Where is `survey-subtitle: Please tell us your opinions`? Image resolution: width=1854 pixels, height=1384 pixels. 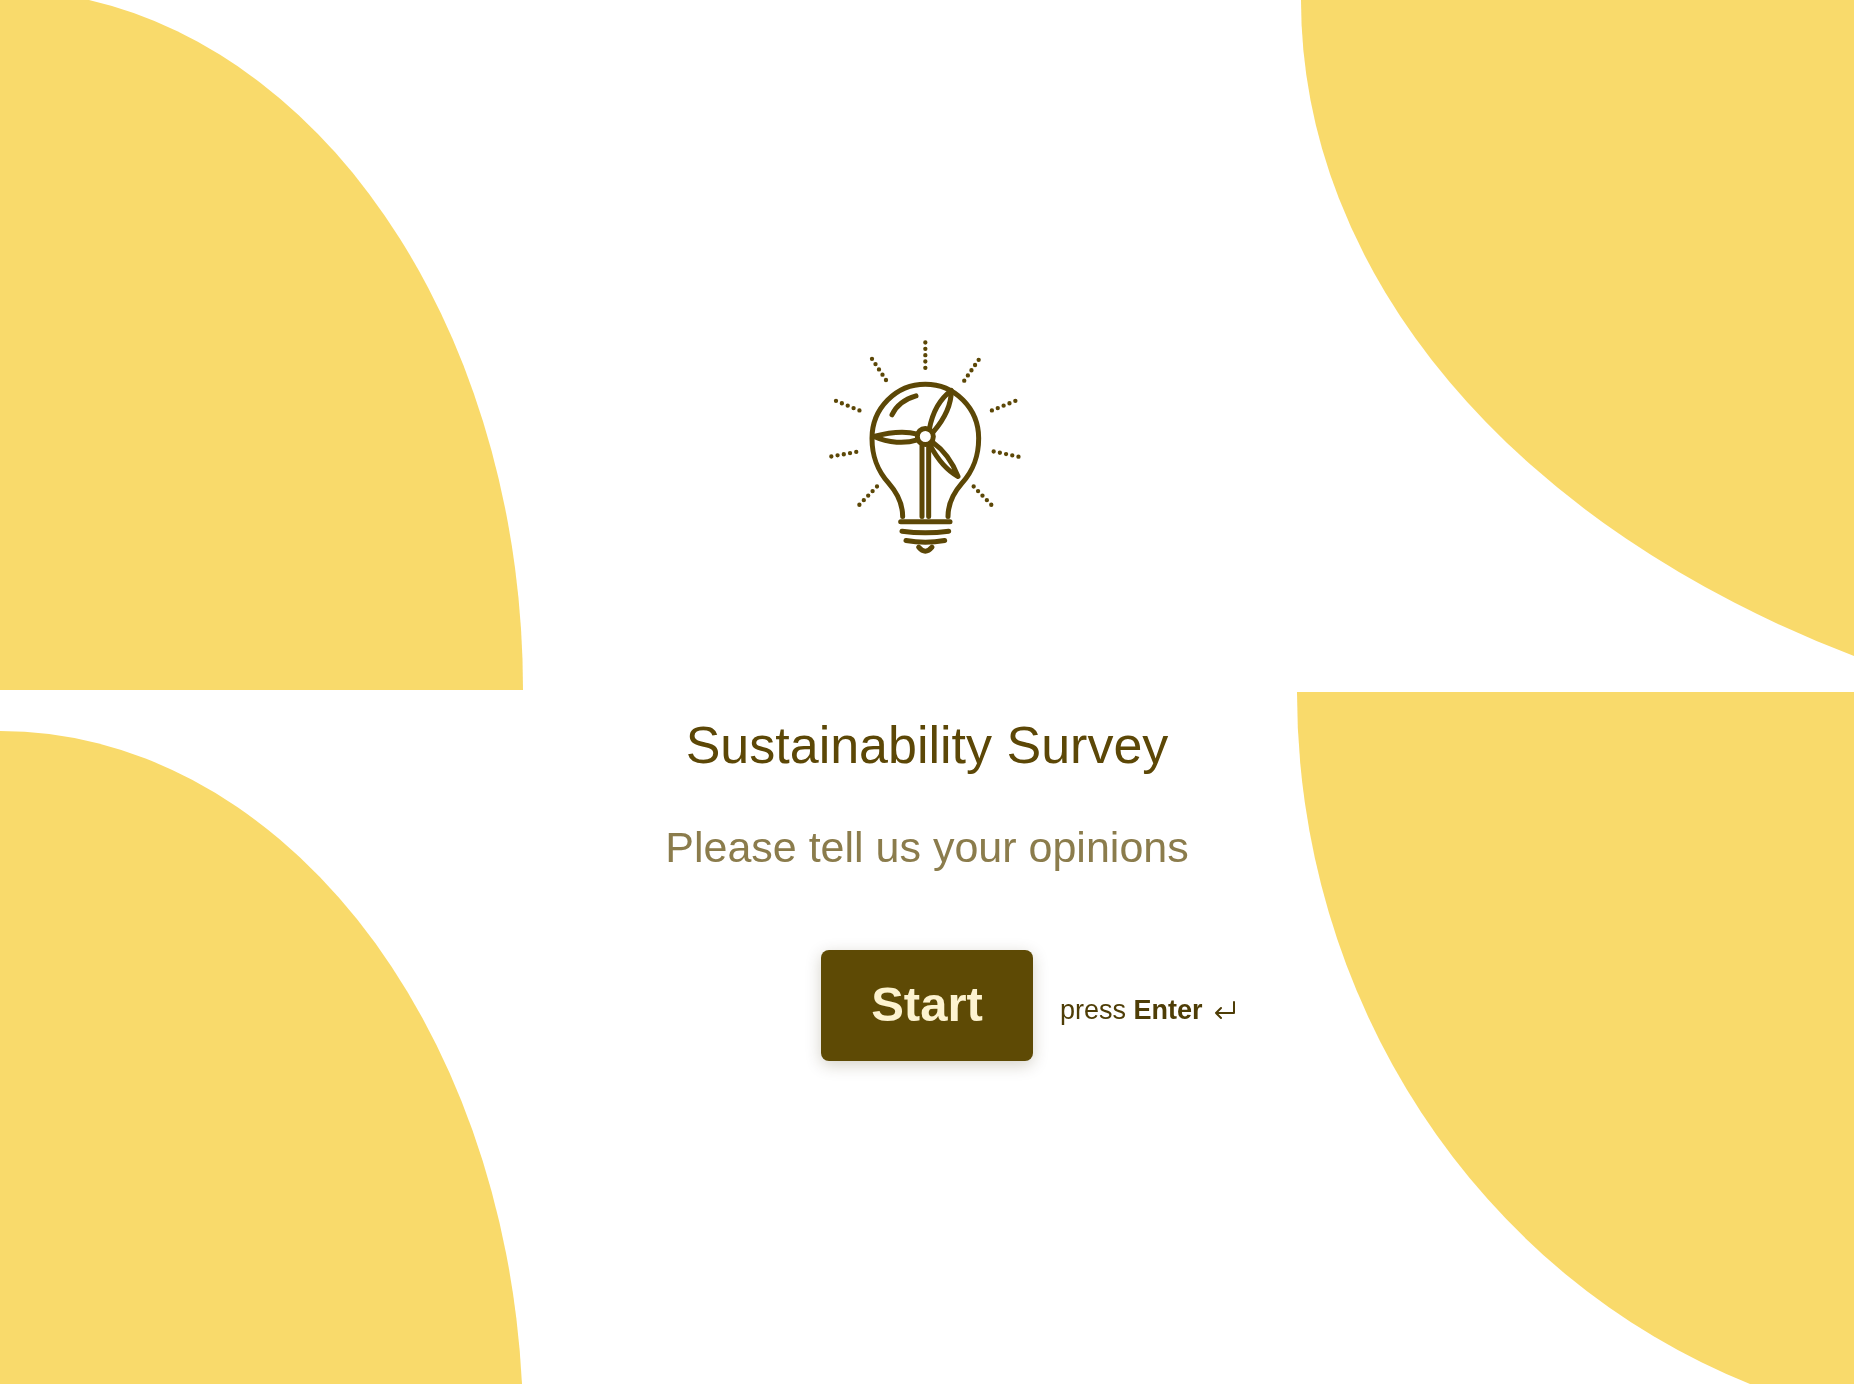
survey-subtitle: Please tell us your opinions is located at coordinates (927, 847).